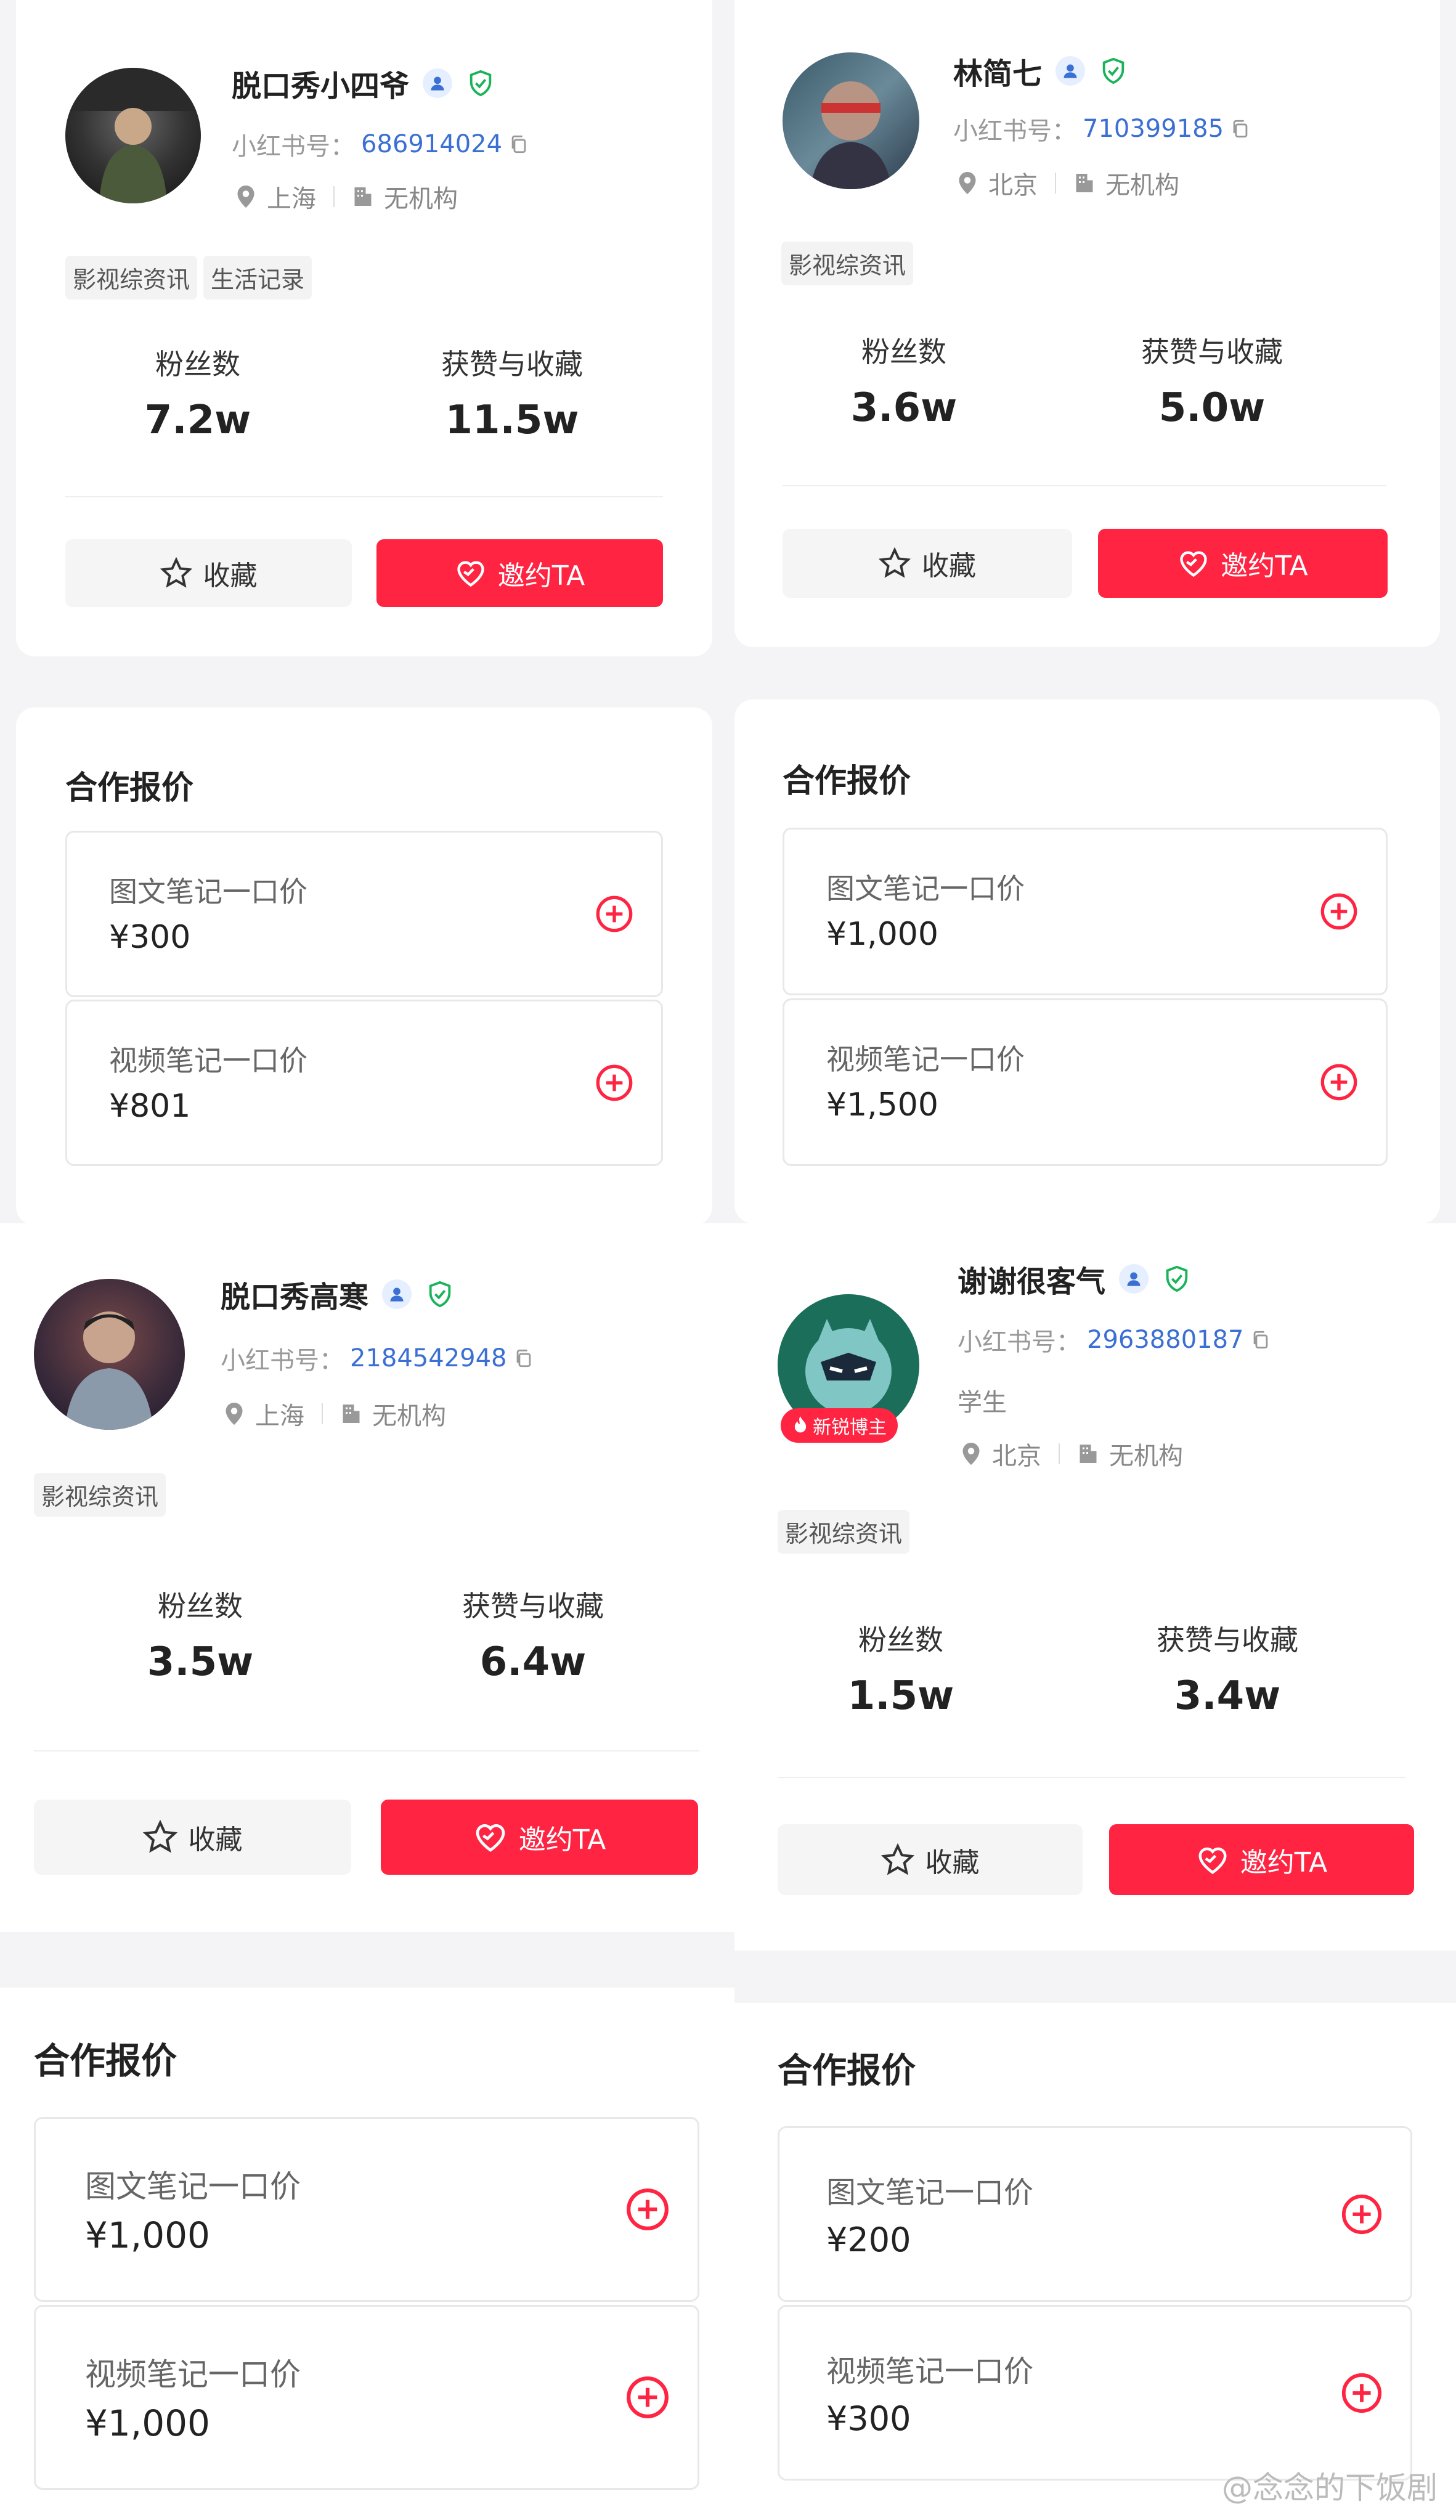 The image size is (1456, 2520). Describe the element at coordinates (364, 1083) in the screenshot. I see `video-note-price: 视频笔记一口价 ¥801` at that location.